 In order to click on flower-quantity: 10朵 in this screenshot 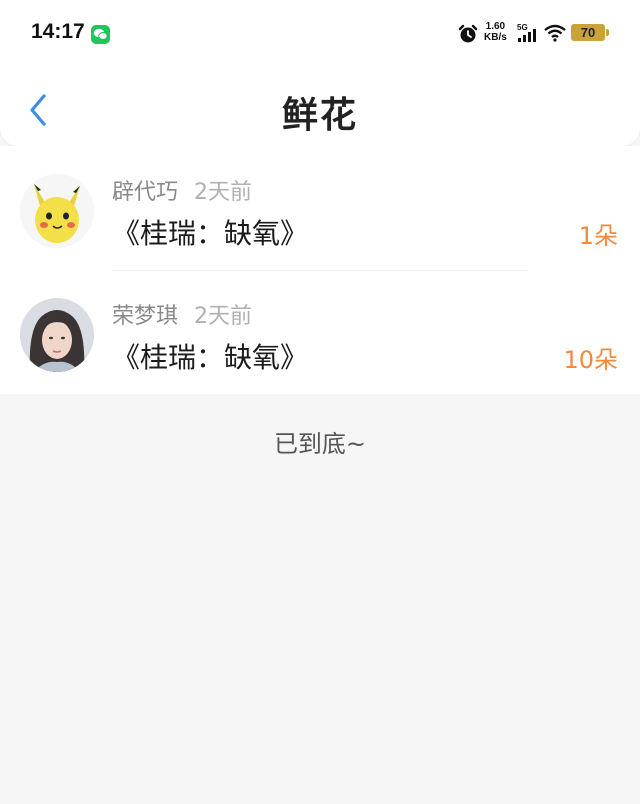, I will do `click(590, 360)`.